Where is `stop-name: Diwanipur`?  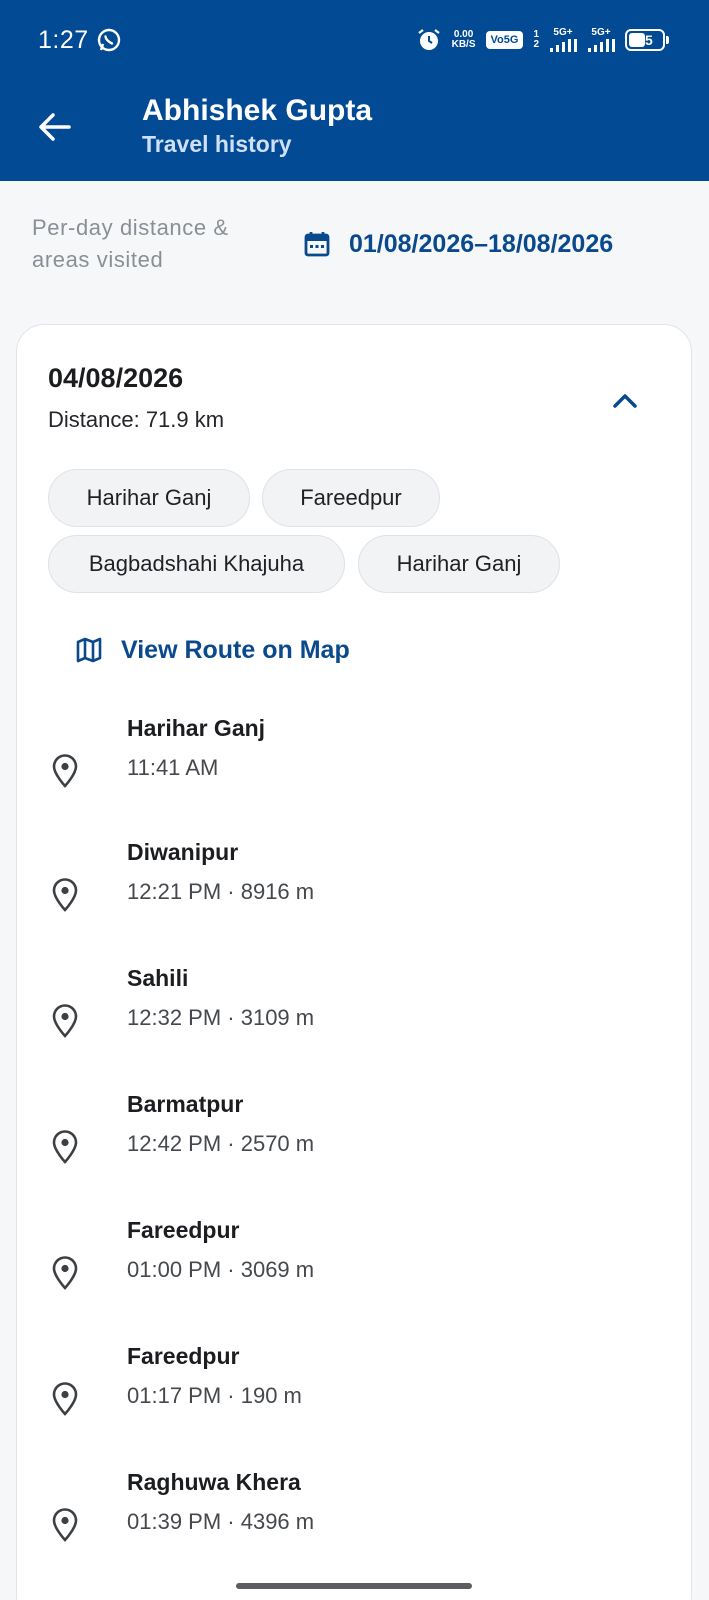
stop-name: Diwanipur is located at coordinates (183, 852).